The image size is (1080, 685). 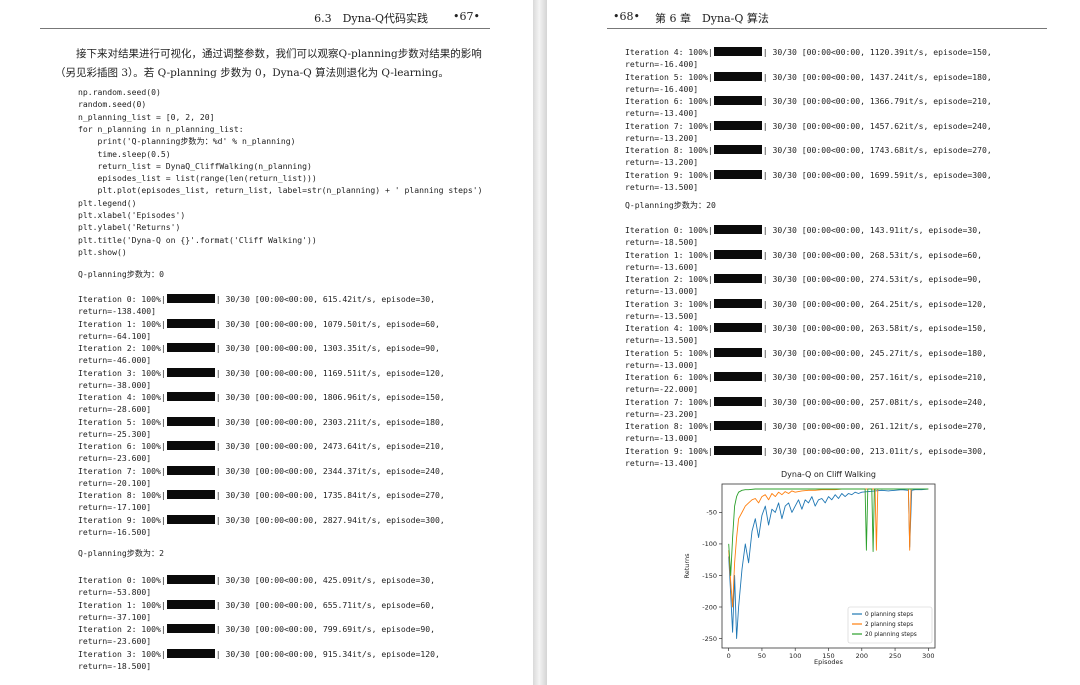 I want to click on iteration-prefix: Iteration 1: 100%|, so click(x=122, y=604).